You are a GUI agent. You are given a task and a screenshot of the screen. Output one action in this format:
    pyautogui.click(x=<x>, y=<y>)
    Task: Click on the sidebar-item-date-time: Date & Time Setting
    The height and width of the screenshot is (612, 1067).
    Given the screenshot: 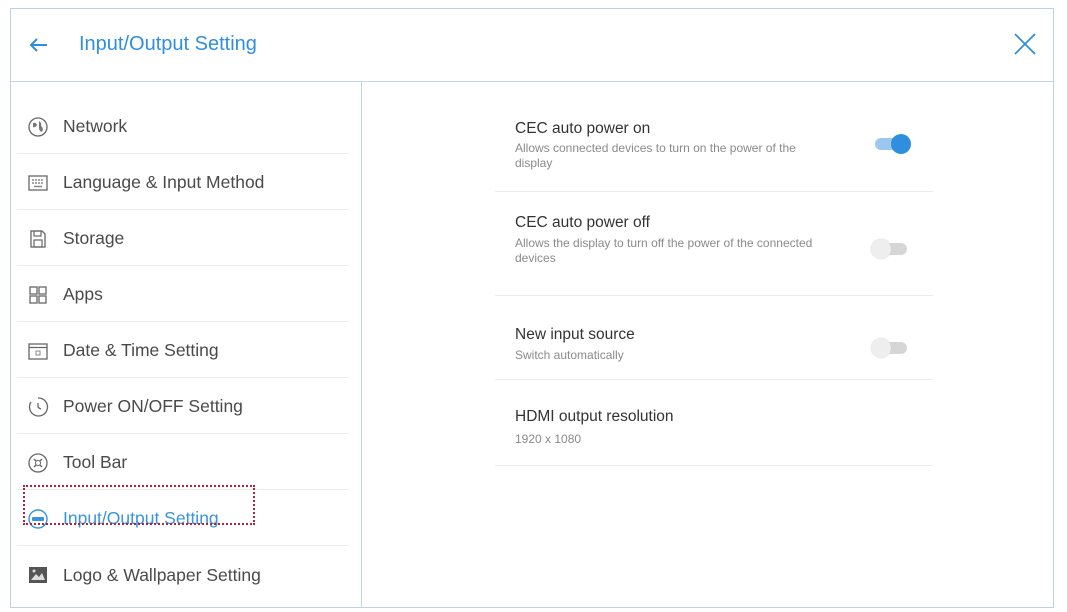 What is the action you would take?
    pyautogui.click(x=183, y=351)
    